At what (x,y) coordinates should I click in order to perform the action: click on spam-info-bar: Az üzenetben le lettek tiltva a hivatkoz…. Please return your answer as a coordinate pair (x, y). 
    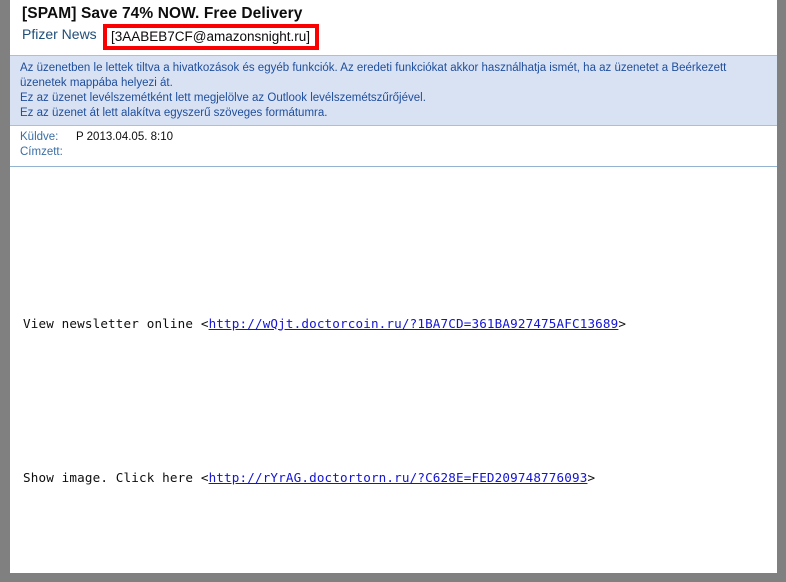
    Looking at the image, I should click on (393, 91).